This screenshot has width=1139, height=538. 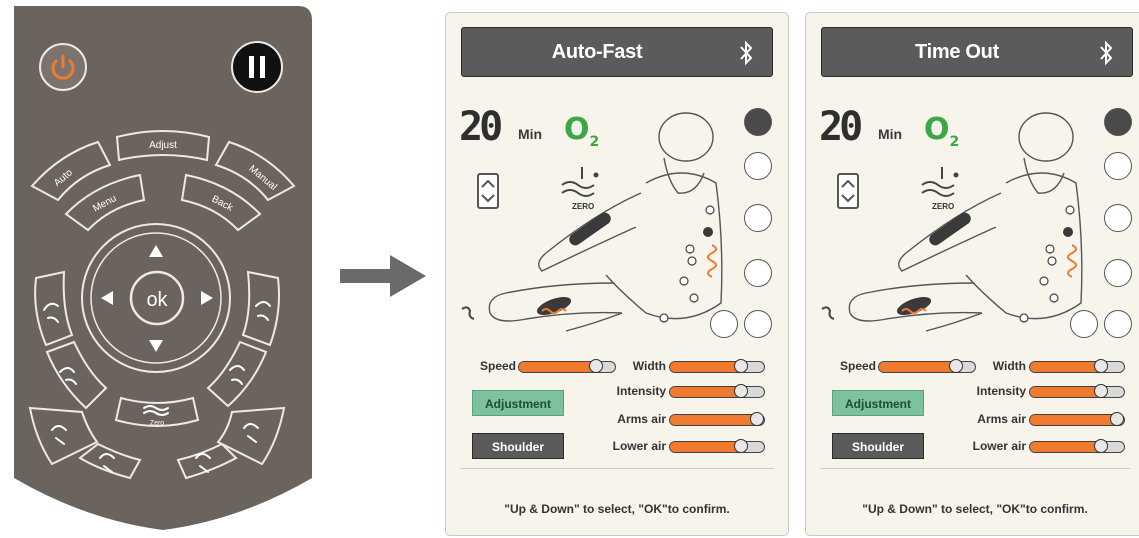 I want to click on adjust-label: Adjust, so click(x=163, y=145).